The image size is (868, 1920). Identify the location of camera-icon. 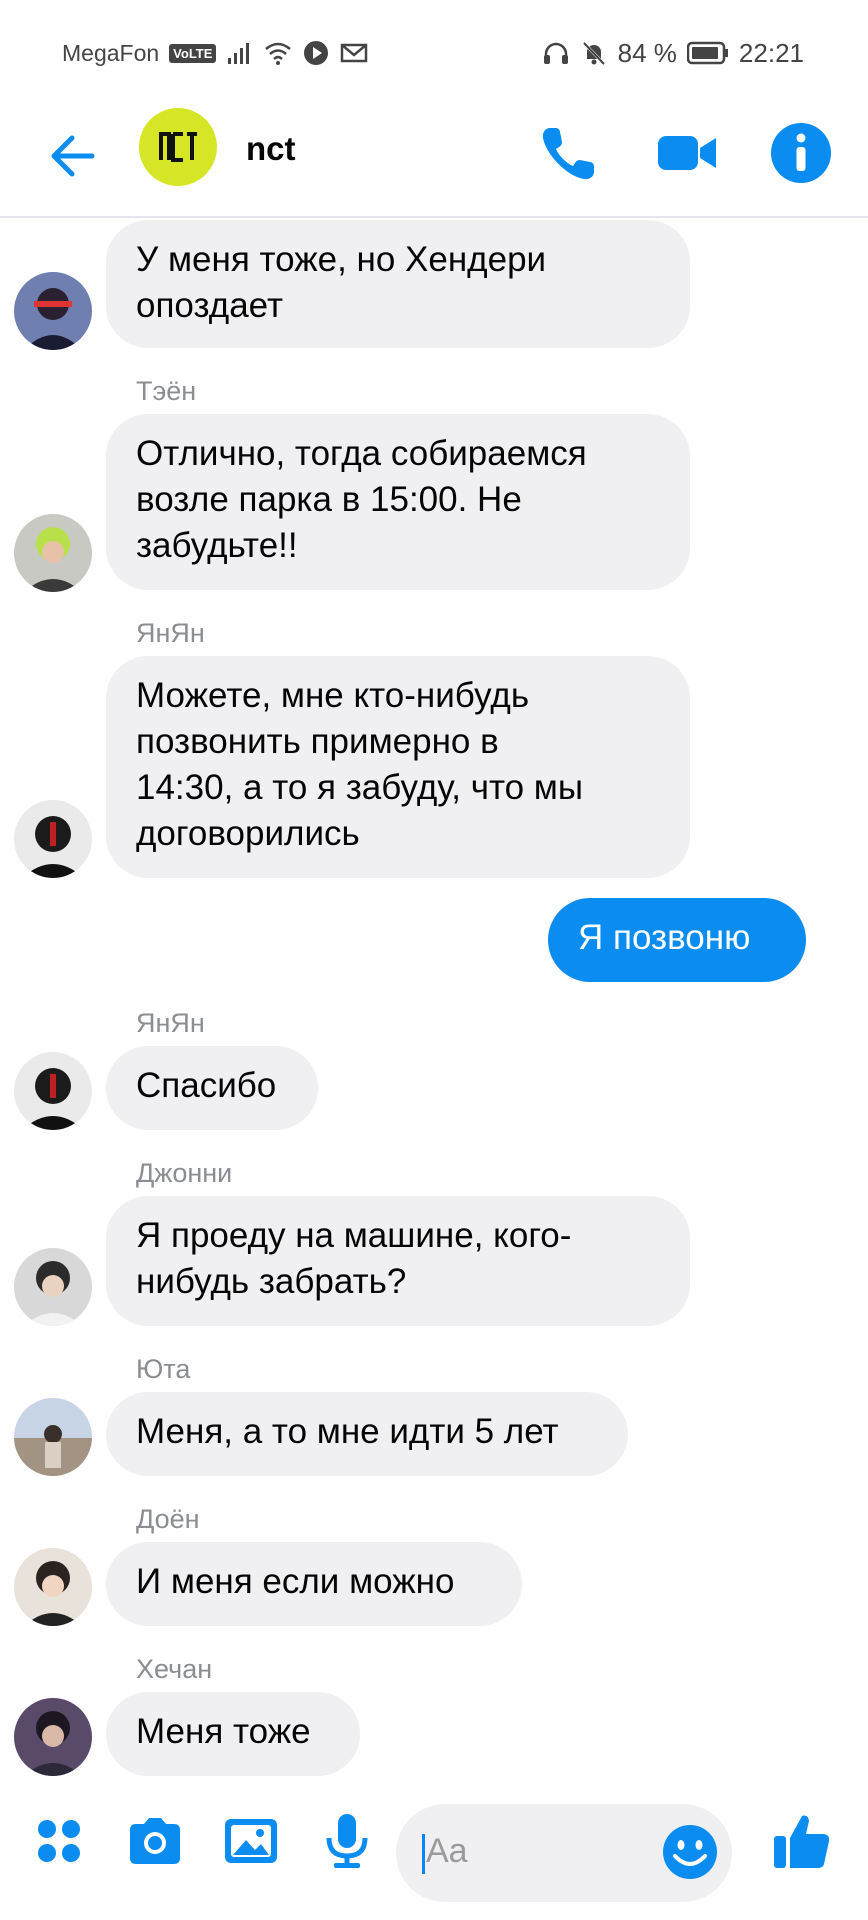
(155, 1841).